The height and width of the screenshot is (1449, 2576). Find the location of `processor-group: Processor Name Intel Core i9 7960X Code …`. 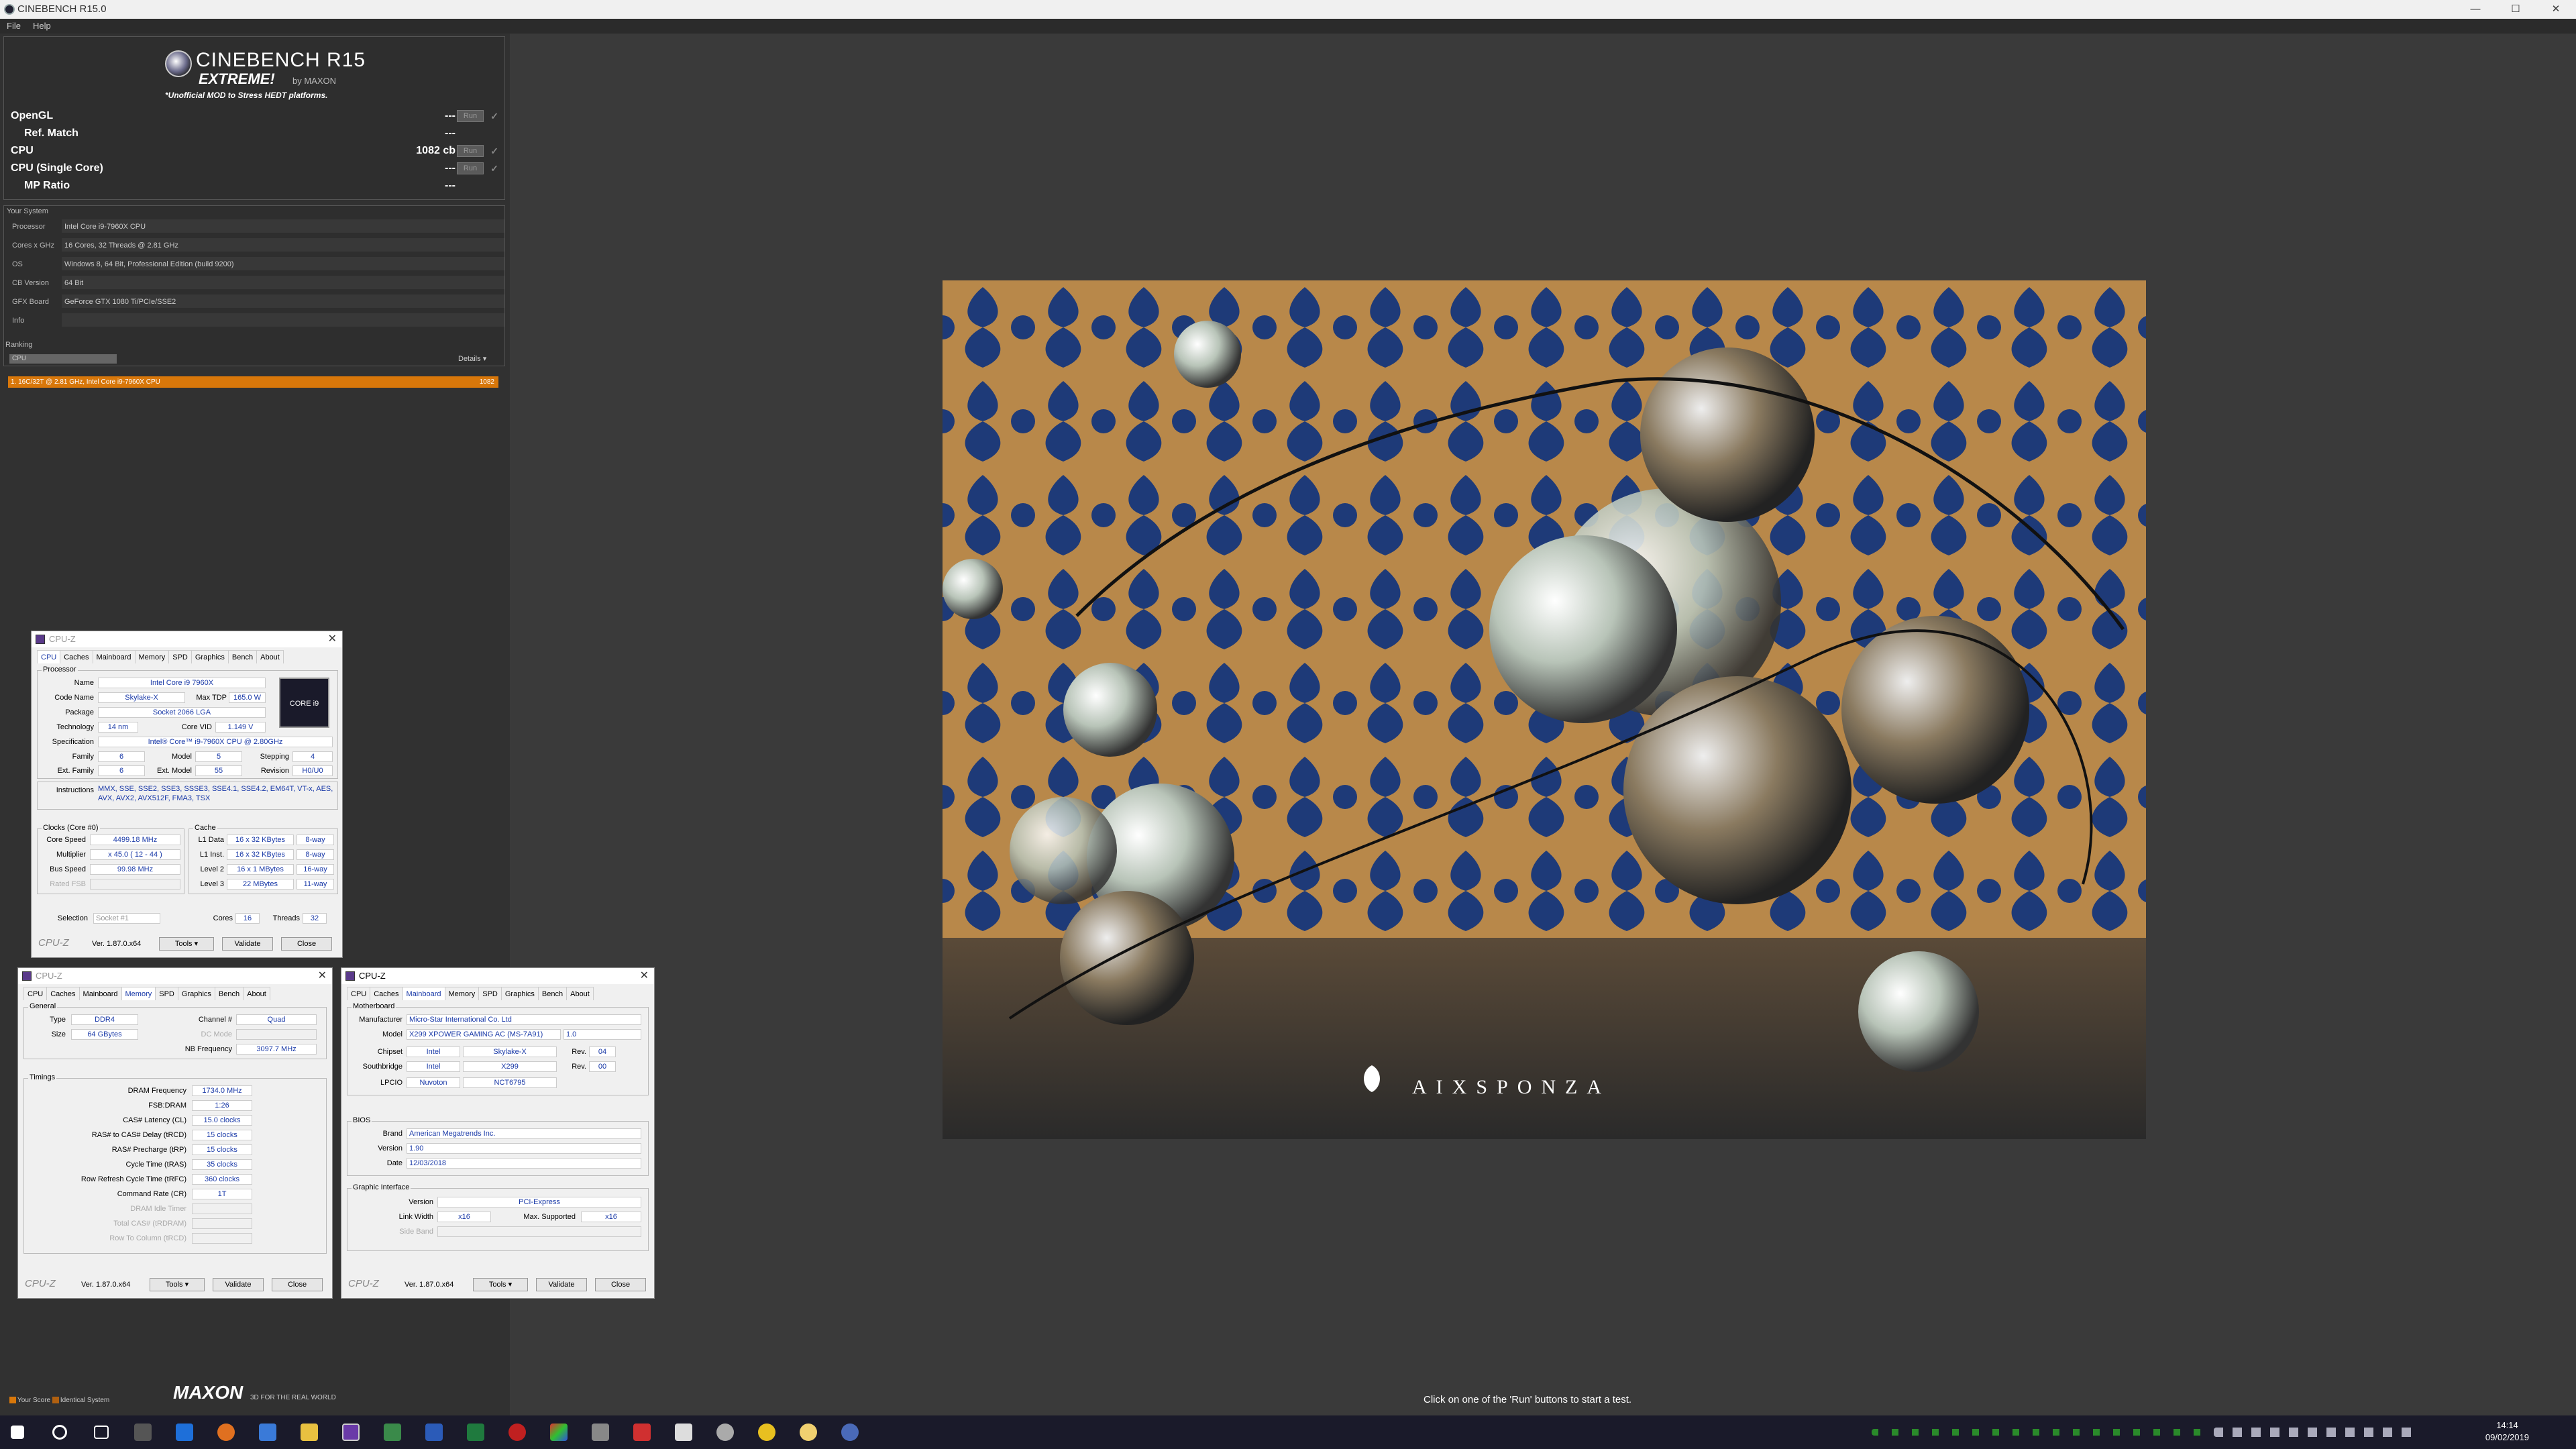

processor-group: Processor Name Intel Core i9 7960X Code … is located at coordinates (187, 722).